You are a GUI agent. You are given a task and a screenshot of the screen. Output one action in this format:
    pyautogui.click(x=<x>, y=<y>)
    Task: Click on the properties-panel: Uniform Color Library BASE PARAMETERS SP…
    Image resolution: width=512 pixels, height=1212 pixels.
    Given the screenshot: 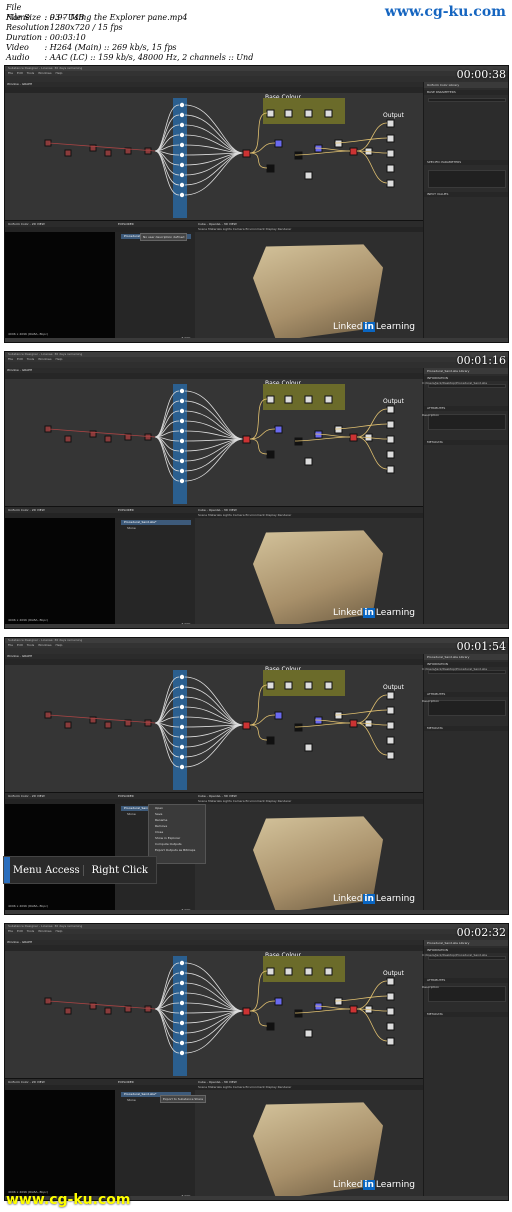 What is the action you would take?
    pyautogui.click(x=465, y=212)
    